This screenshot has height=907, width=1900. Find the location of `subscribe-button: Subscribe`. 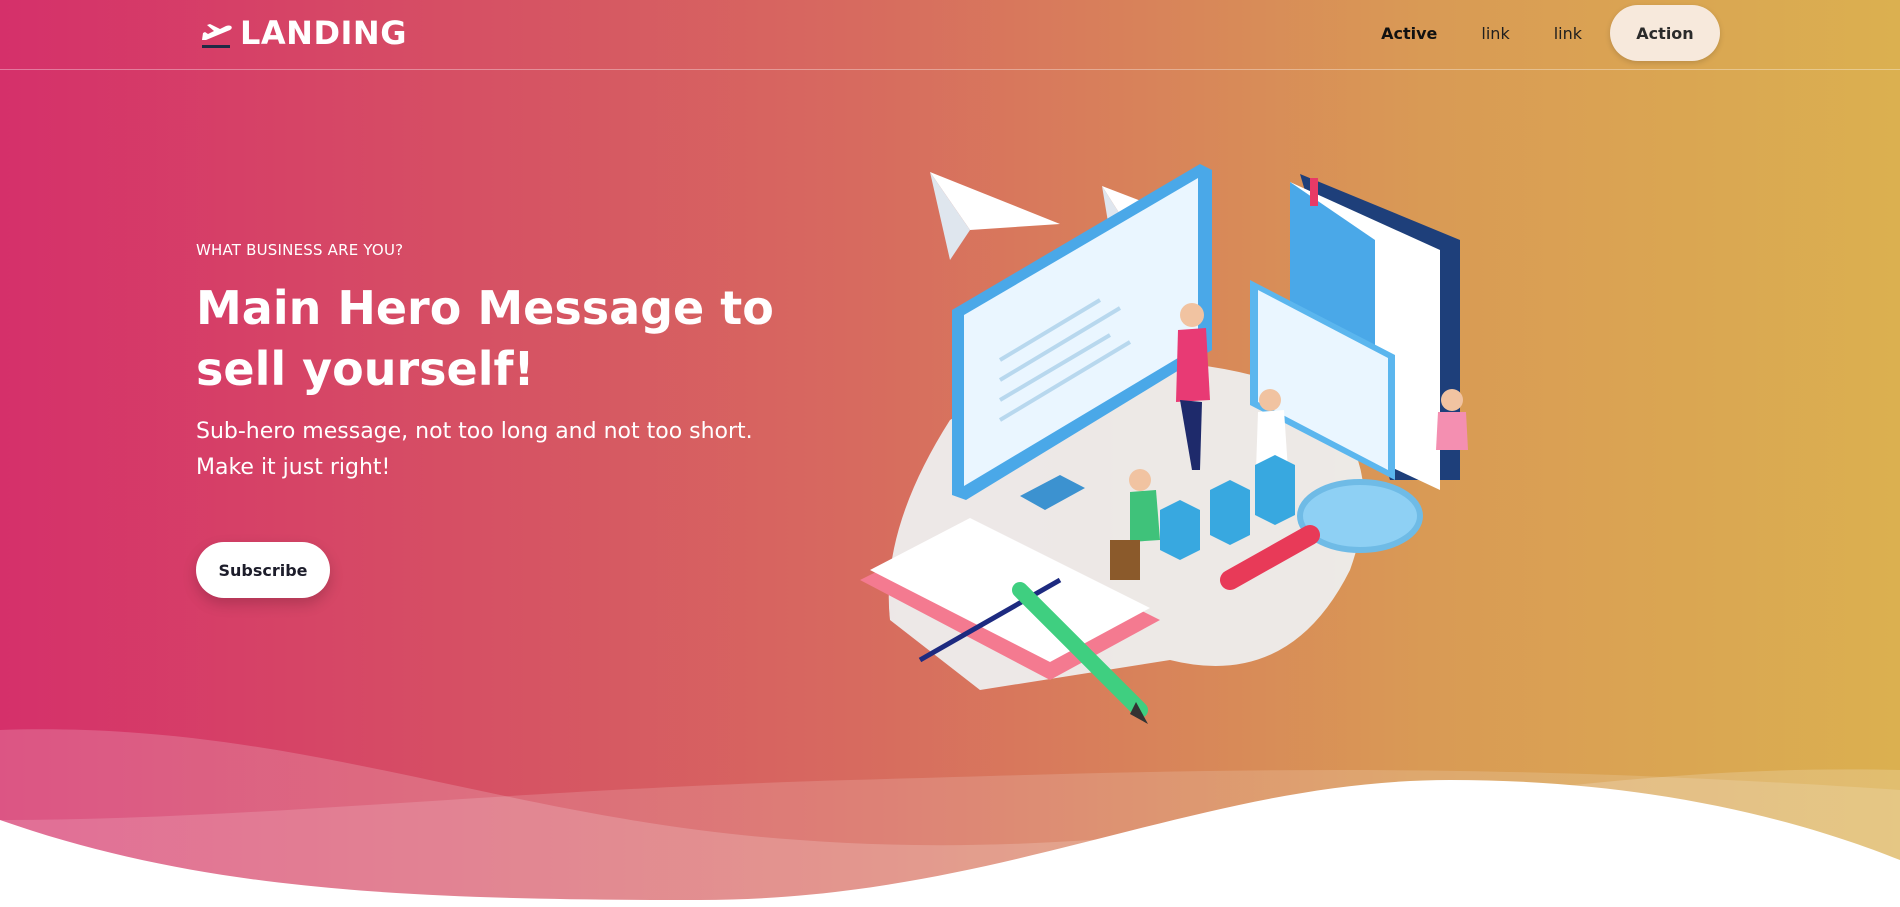

subscribe-button: Subscribe is located at coordinates (263, 570).